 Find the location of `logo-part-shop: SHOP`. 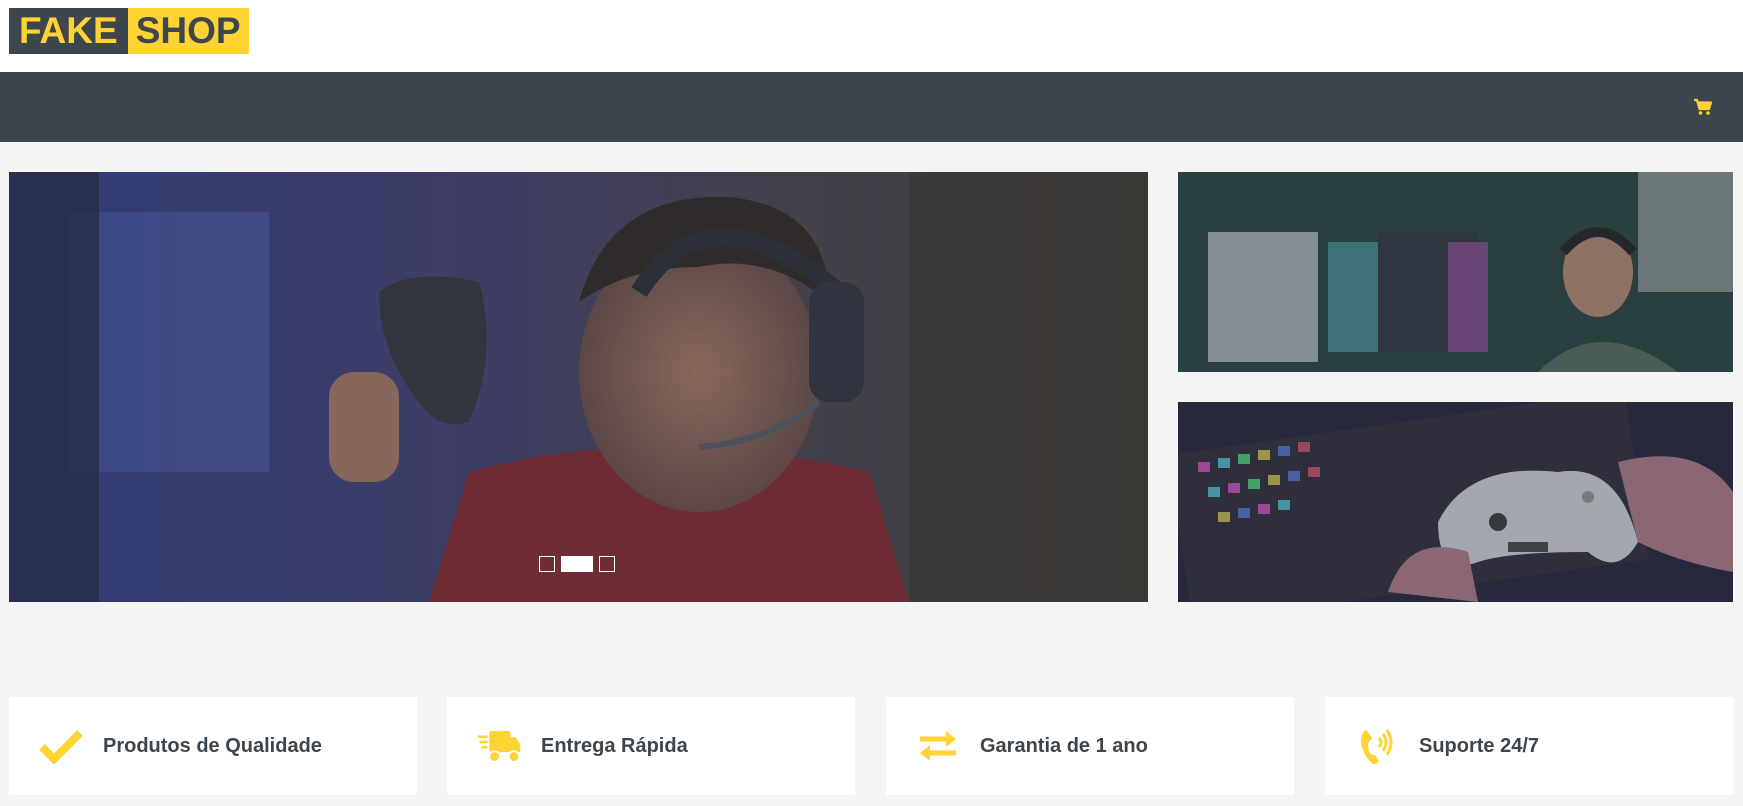

logo-part-shop: SHOP is located at coordinates (188, 31).